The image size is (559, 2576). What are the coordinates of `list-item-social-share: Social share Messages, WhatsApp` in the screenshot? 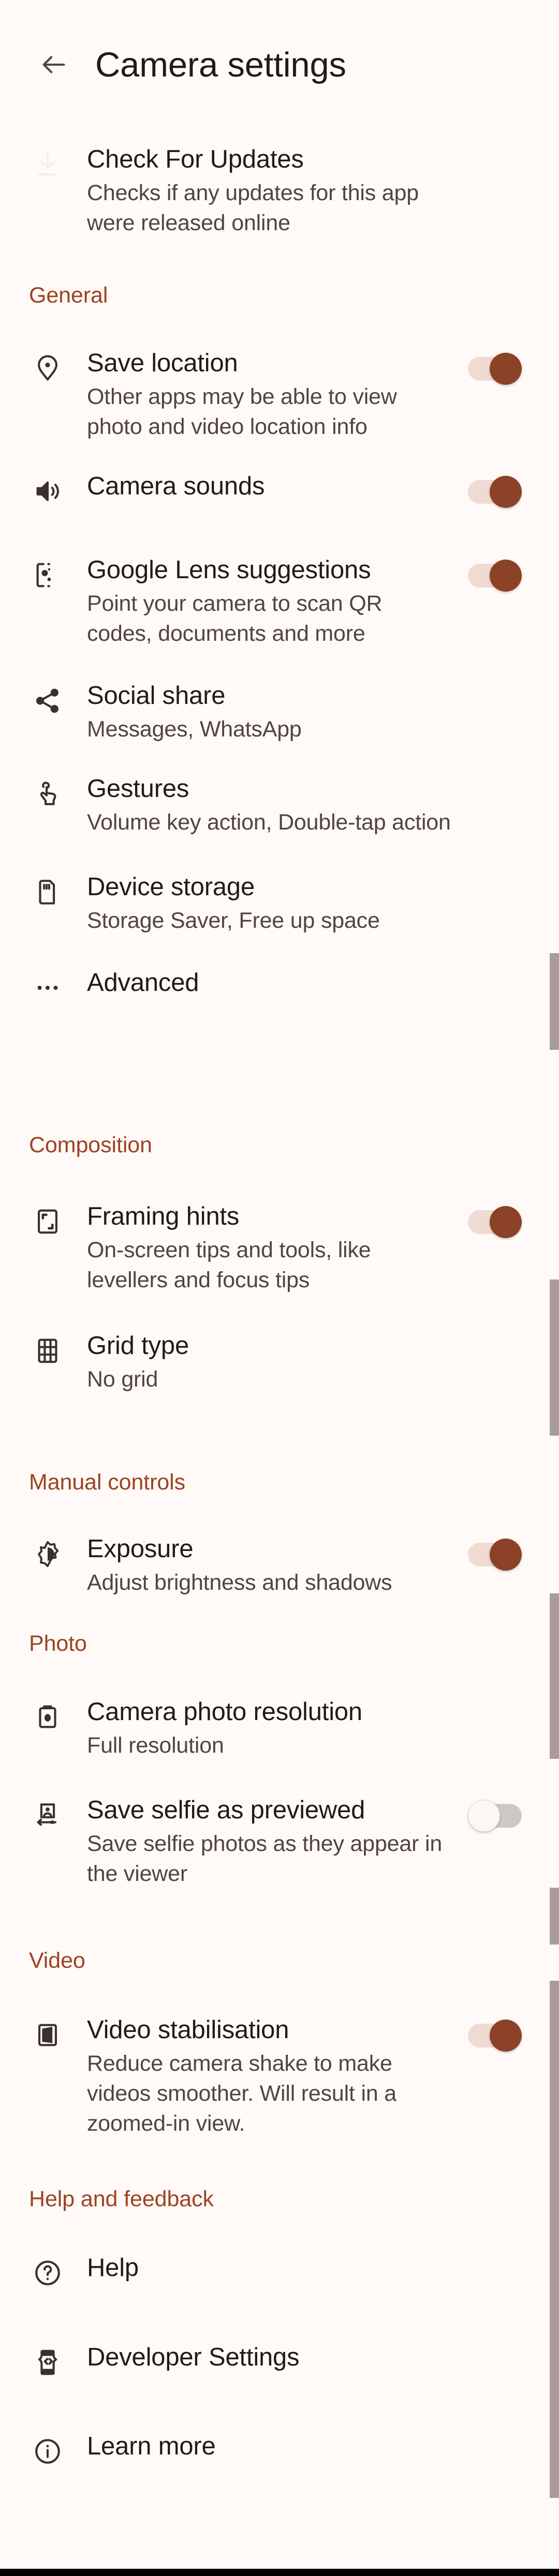 It's located at (270, 712).